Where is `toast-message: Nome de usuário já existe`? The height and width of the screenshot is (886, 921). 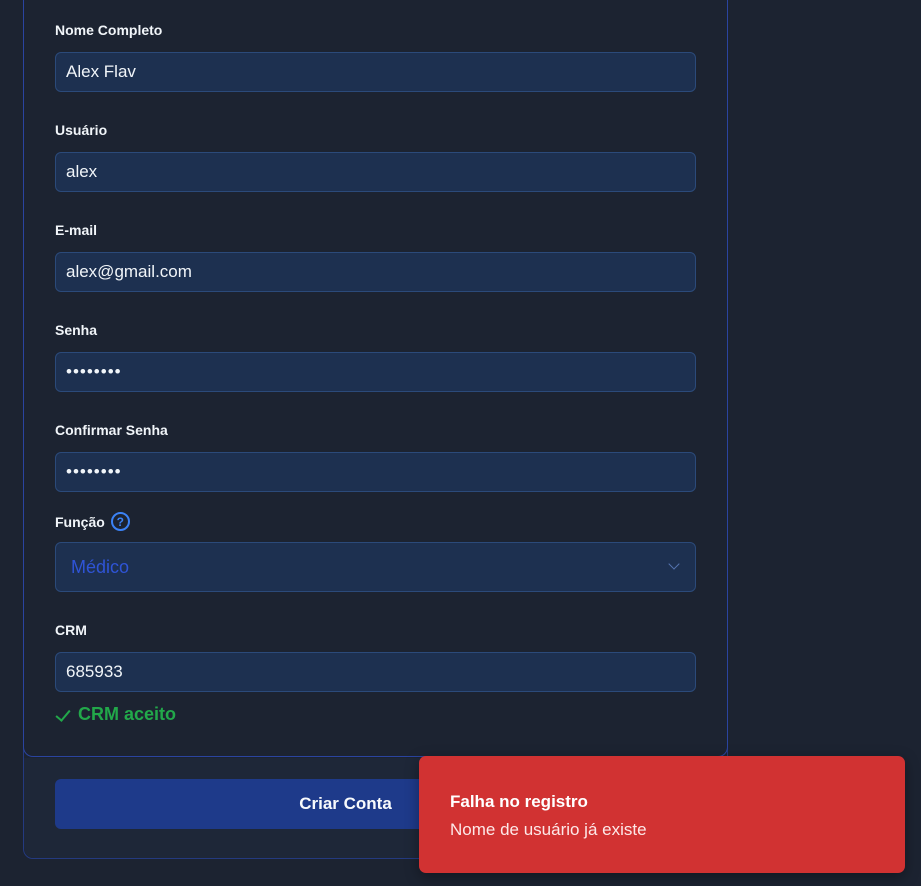
toast-message: Nome de usuário já existe is located at coordinates (548, 829).